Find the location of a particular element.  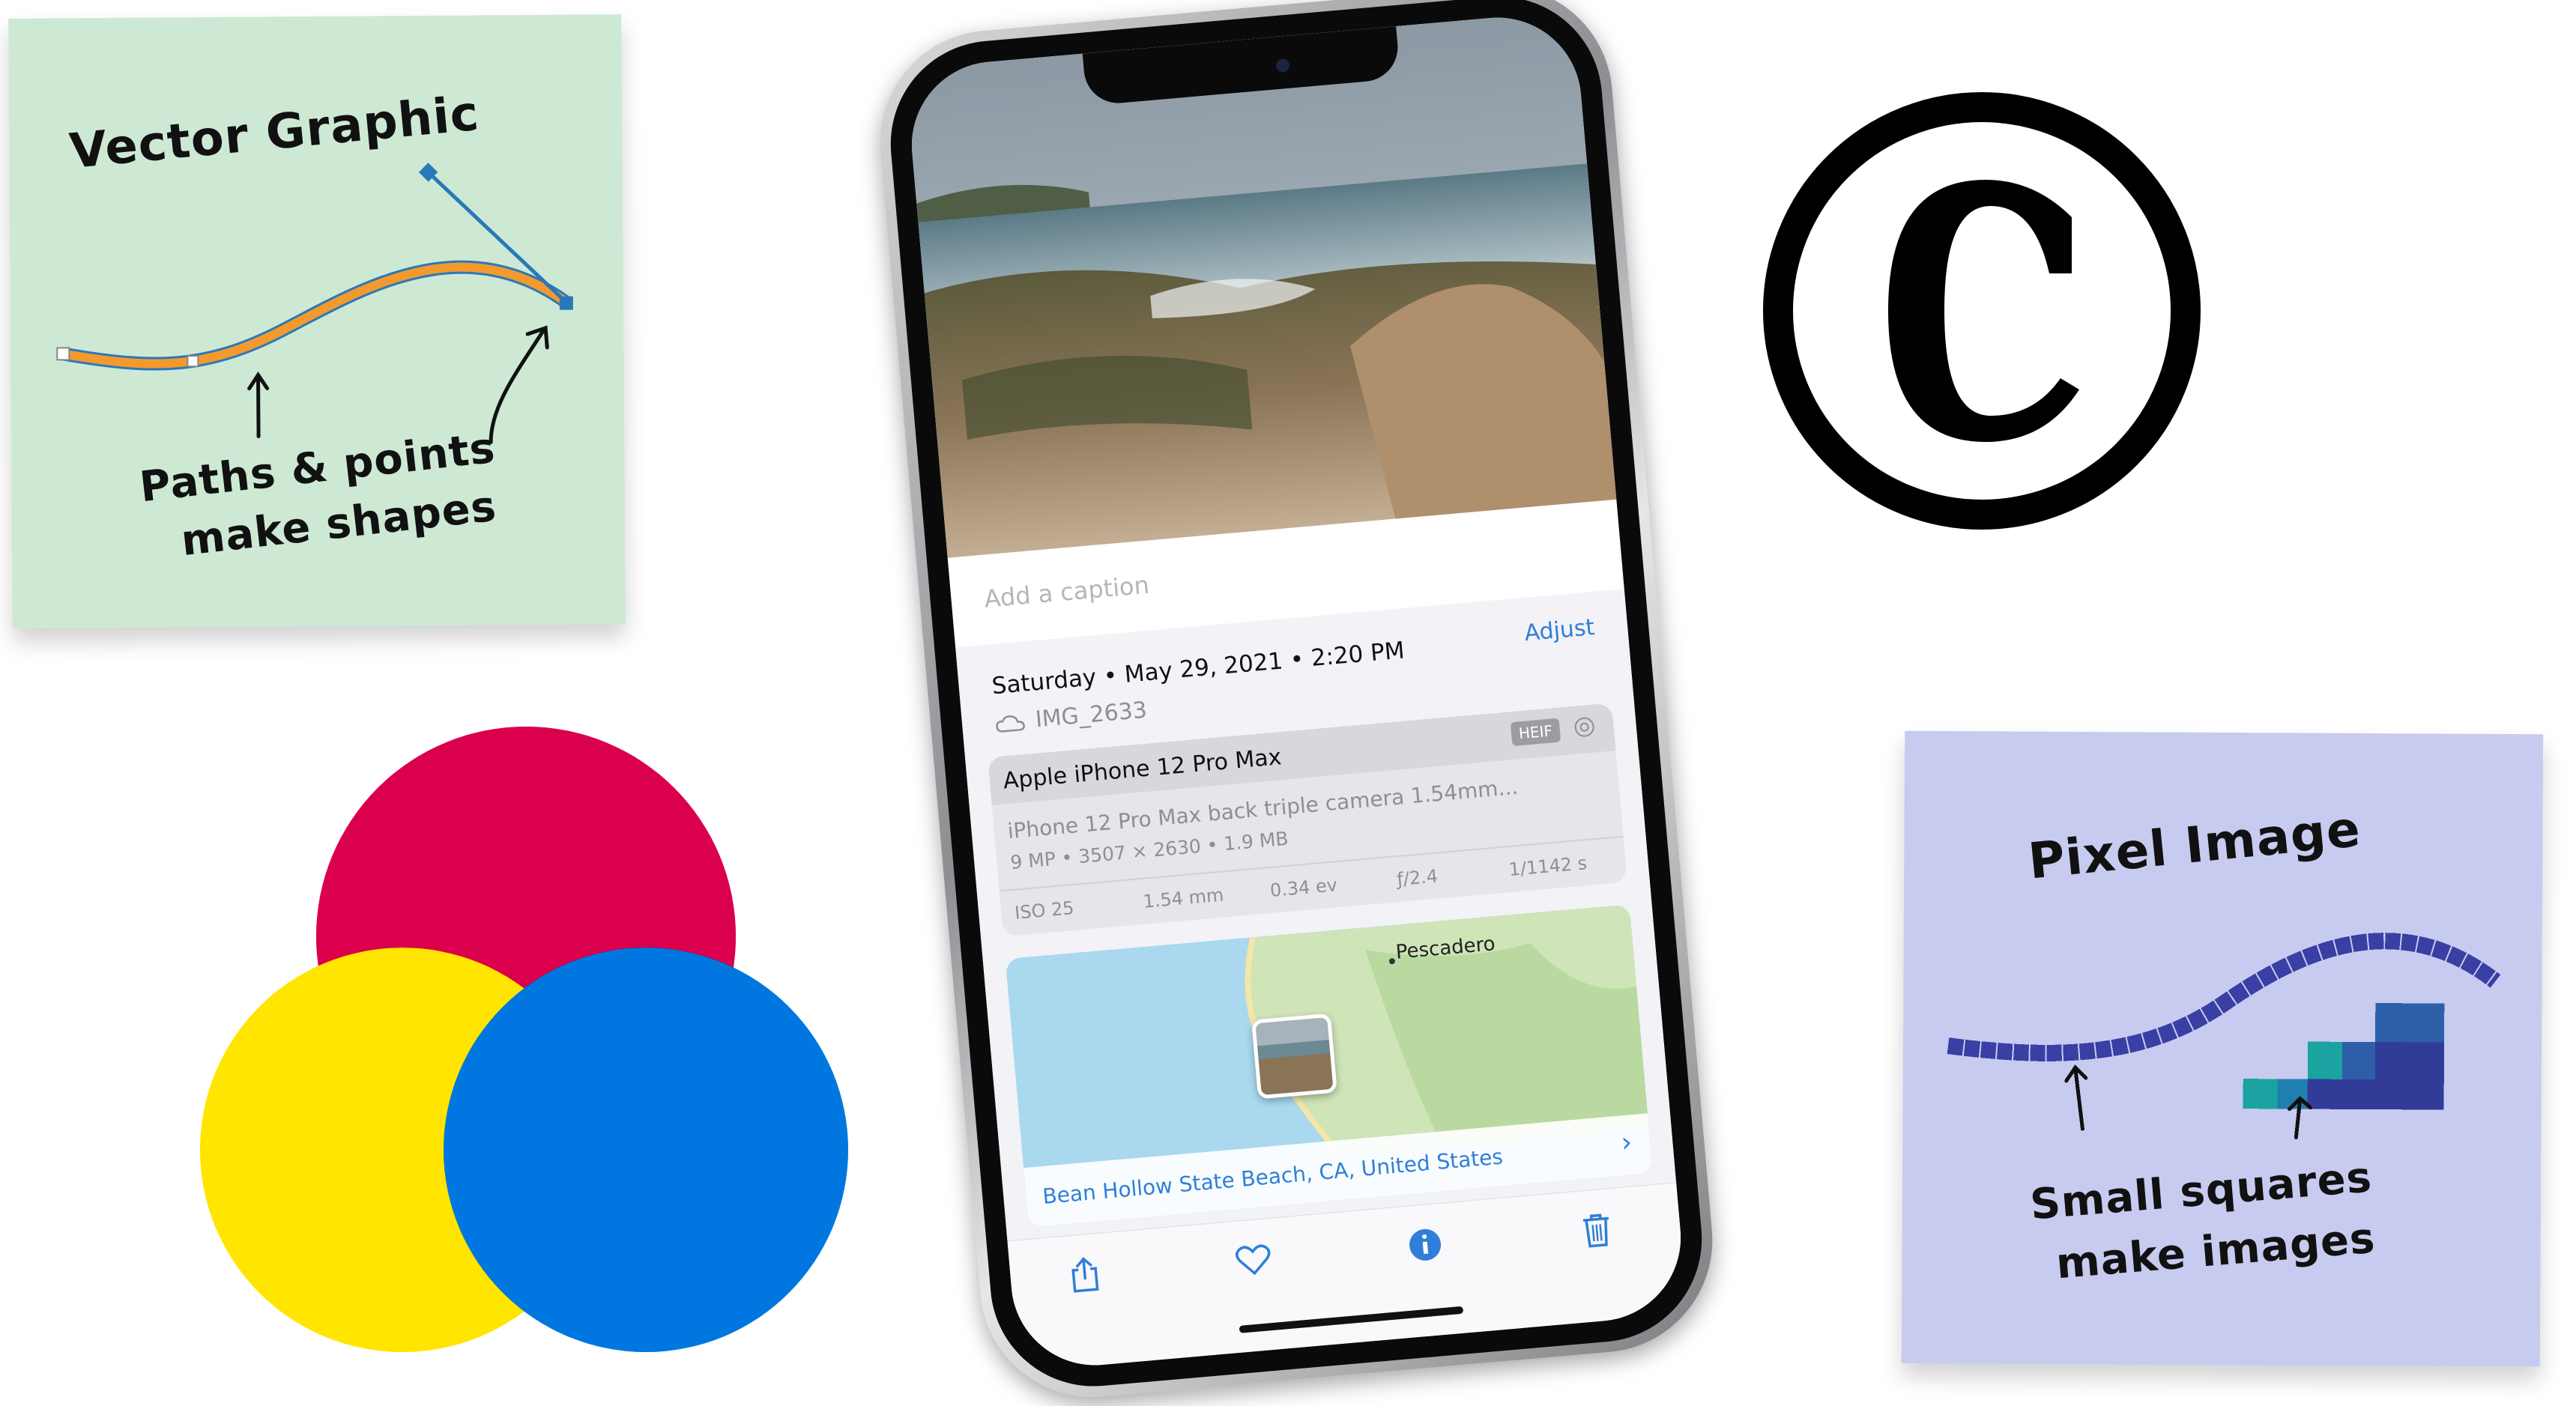

format-badge: HEIF is located at coordinates (1535, 732).